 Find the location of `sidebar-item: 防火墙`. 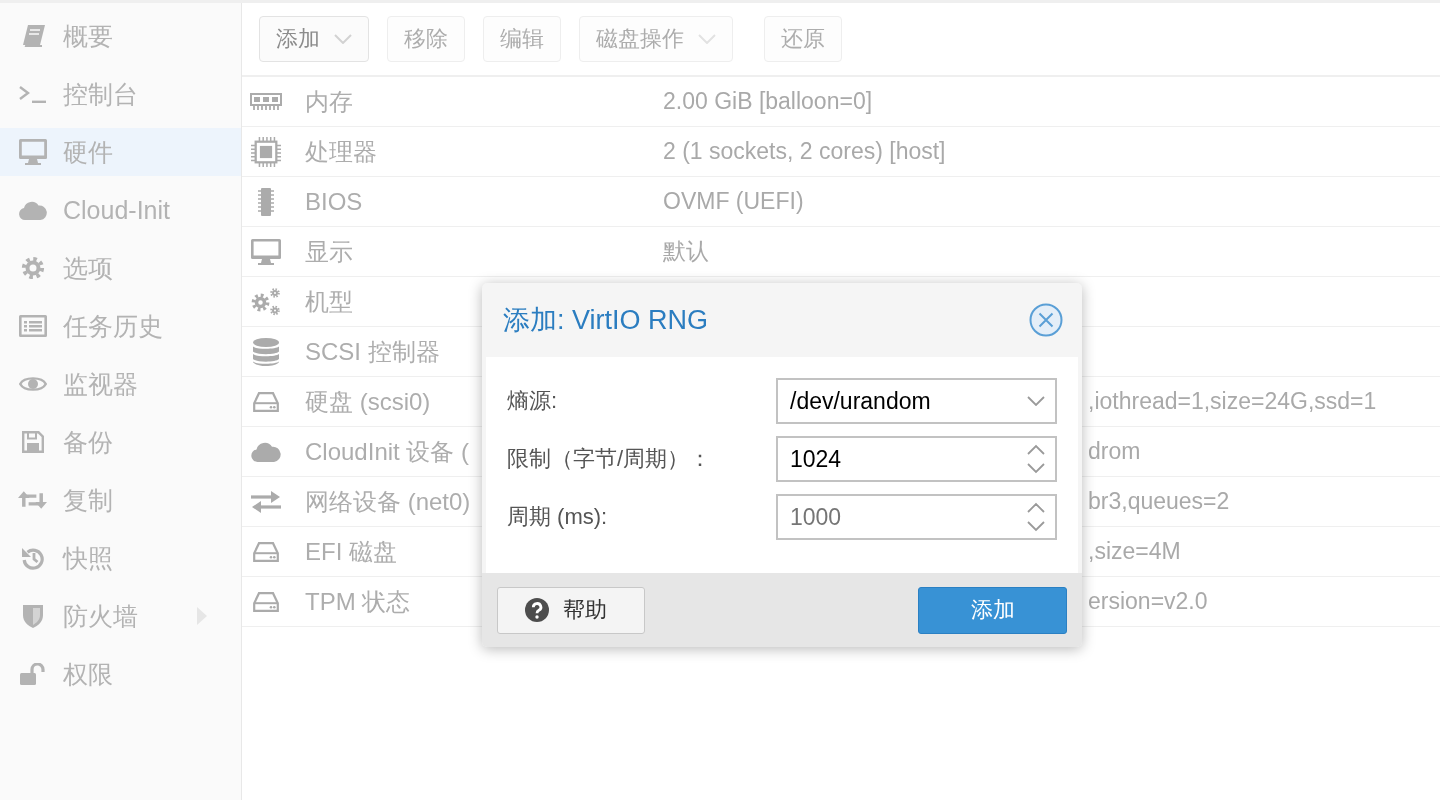

sidebar-item: 防火墙 is located at coordinates (120, 616).